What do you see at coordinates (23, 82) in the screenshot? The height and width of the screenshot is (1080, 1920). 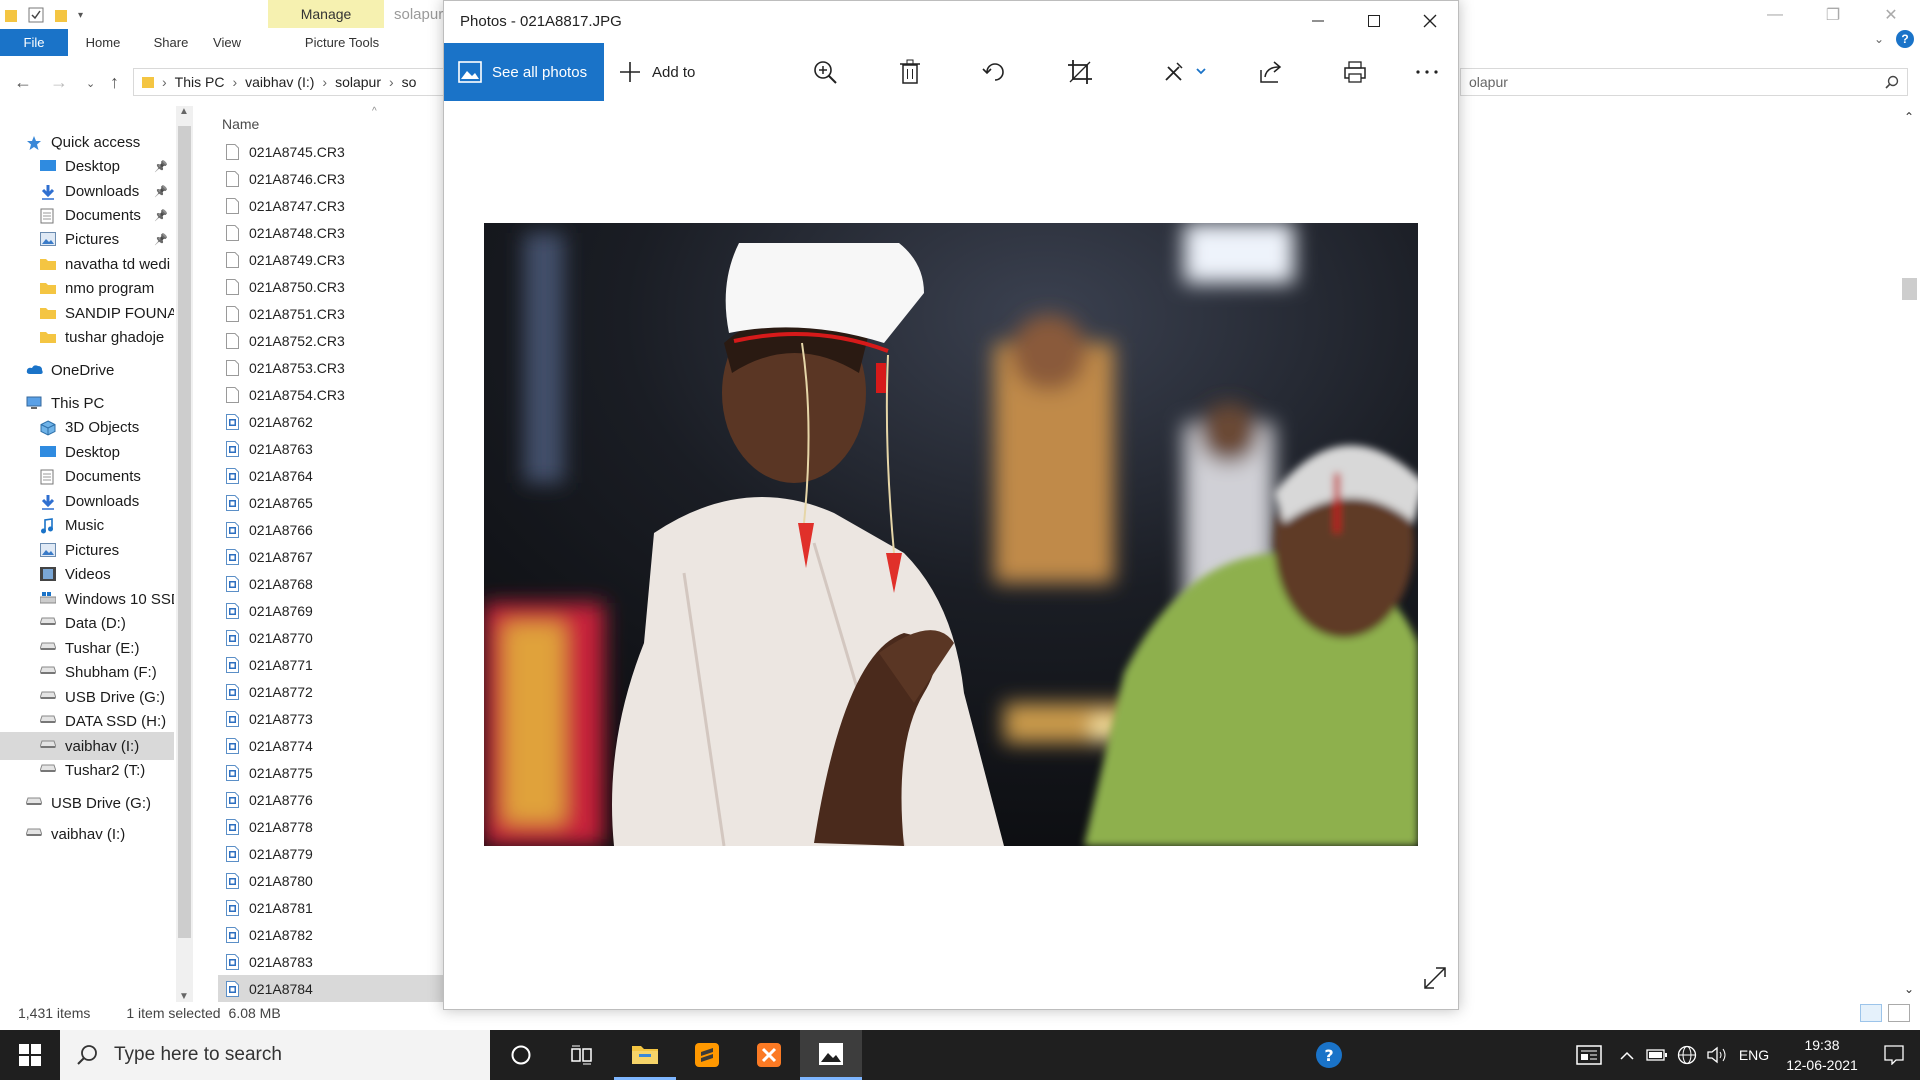 I see `back-arrow-icon: ←` at bounding box center [23, 82].